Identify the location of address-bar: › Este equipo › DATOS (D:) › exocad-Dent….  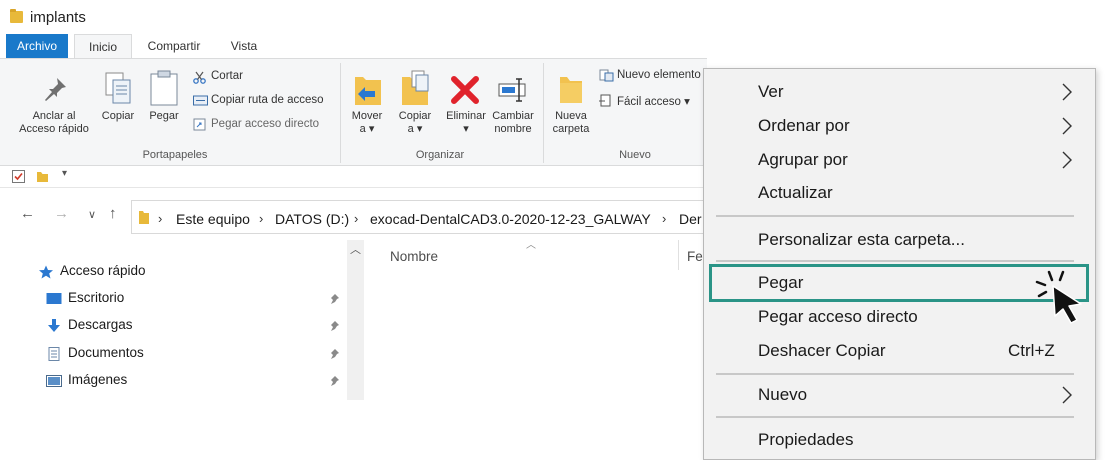
(419, 217).